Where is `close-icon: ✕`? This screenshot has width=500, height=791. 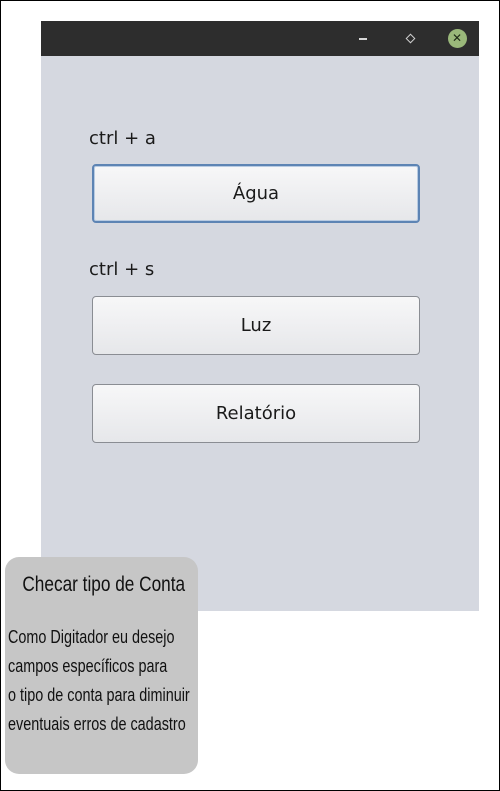 close-icon: ✕ is located at coordinates (457, 38).